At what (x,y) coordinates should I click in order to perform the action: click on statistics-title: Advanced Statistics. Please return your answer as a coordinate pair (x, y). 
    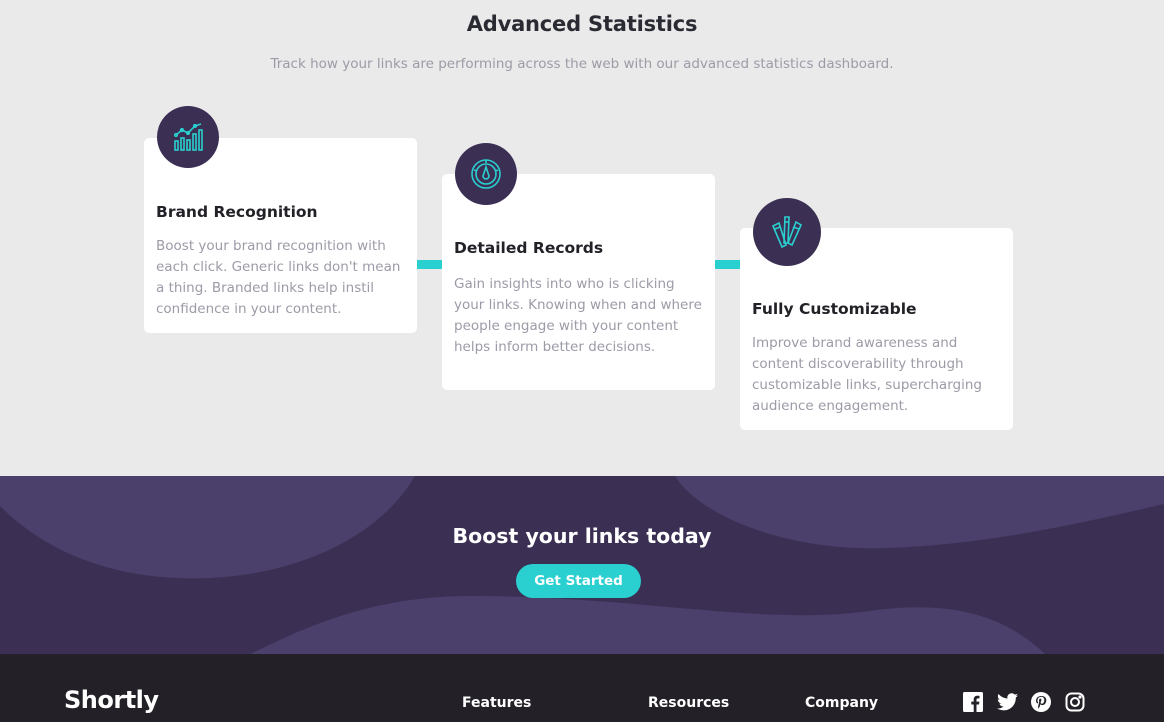
    Looking at the image, I should click on (582, 24).